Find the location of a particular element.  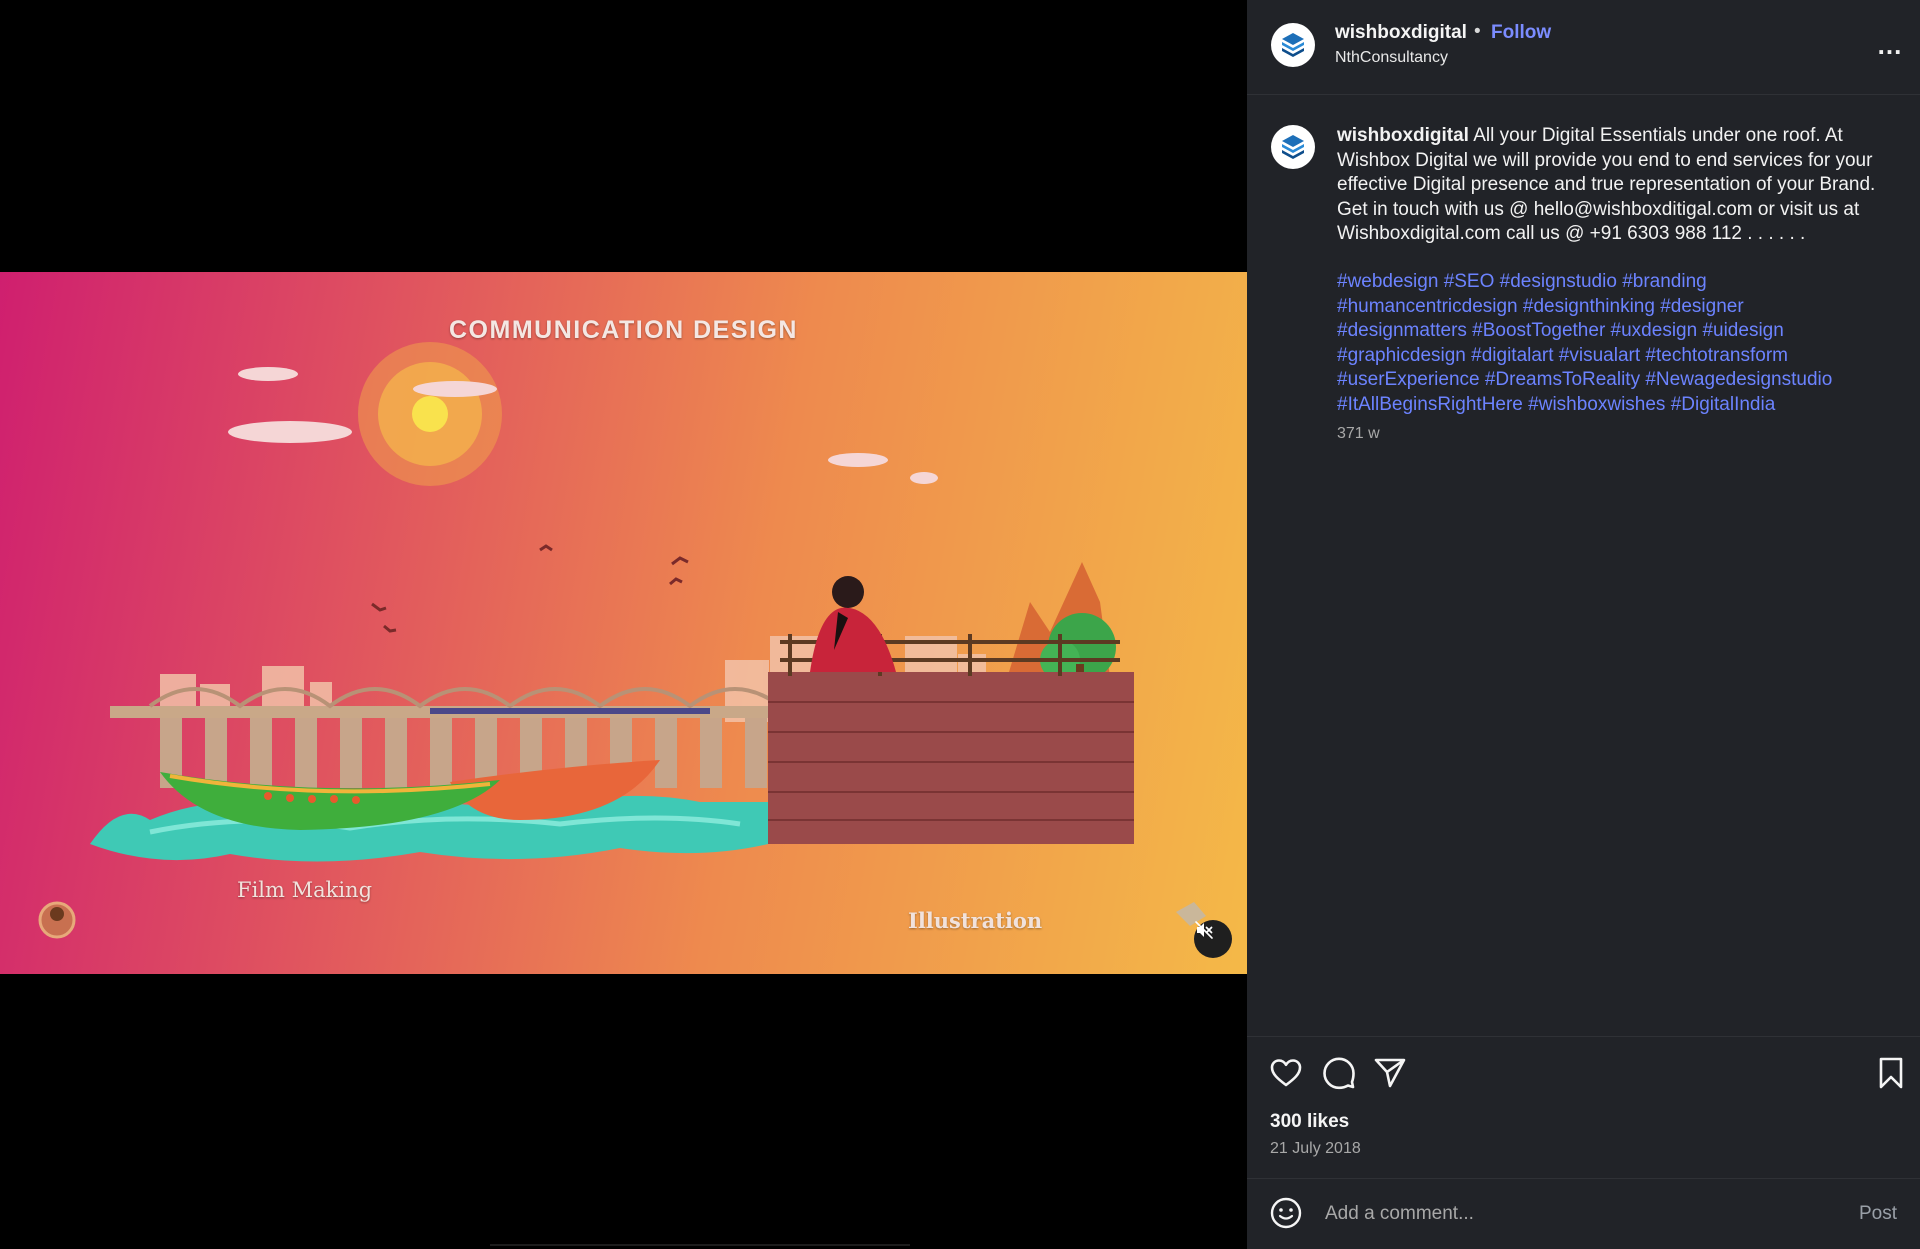

hashtag-line: #webdesign #SEO #designstudio #branding is located at coordinates (1607, 282).